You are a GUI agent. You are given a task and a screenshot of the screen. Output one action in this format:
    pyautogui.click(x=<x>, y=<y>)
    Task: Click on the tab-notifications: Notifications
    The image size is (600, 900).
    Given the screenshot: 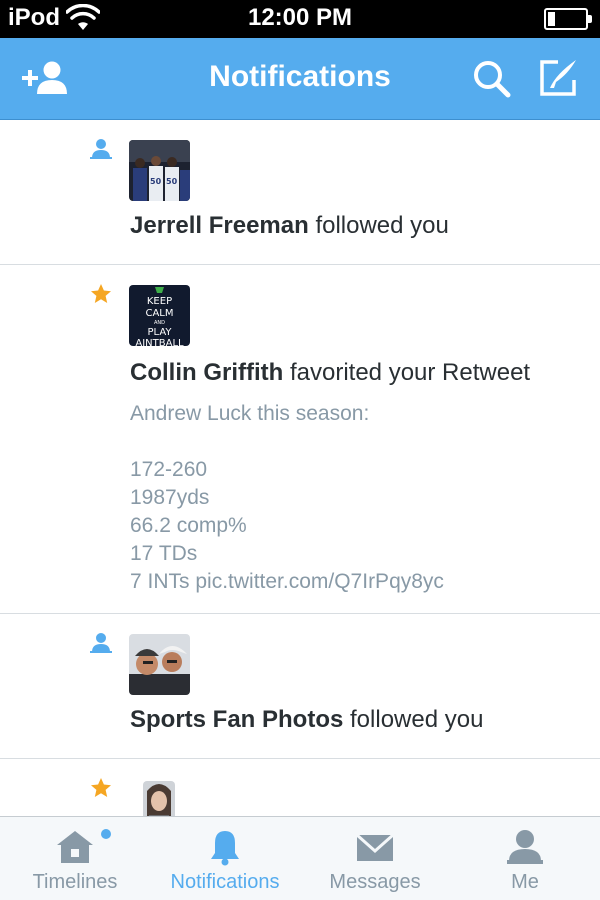 What is the action you would take?
    pyautogui.click(x=225, y=858)
    